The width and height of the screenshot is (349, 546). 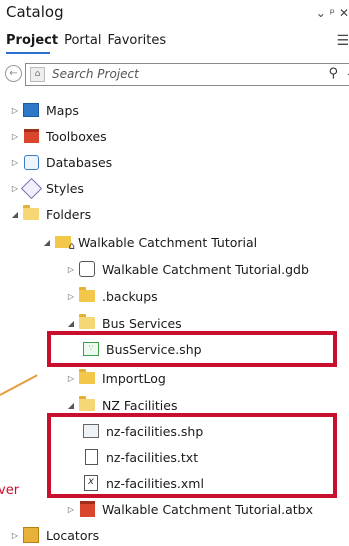 I want to click on tree-item-toolboxes: ▷ Toolboxes, so click(x=57, y=136).